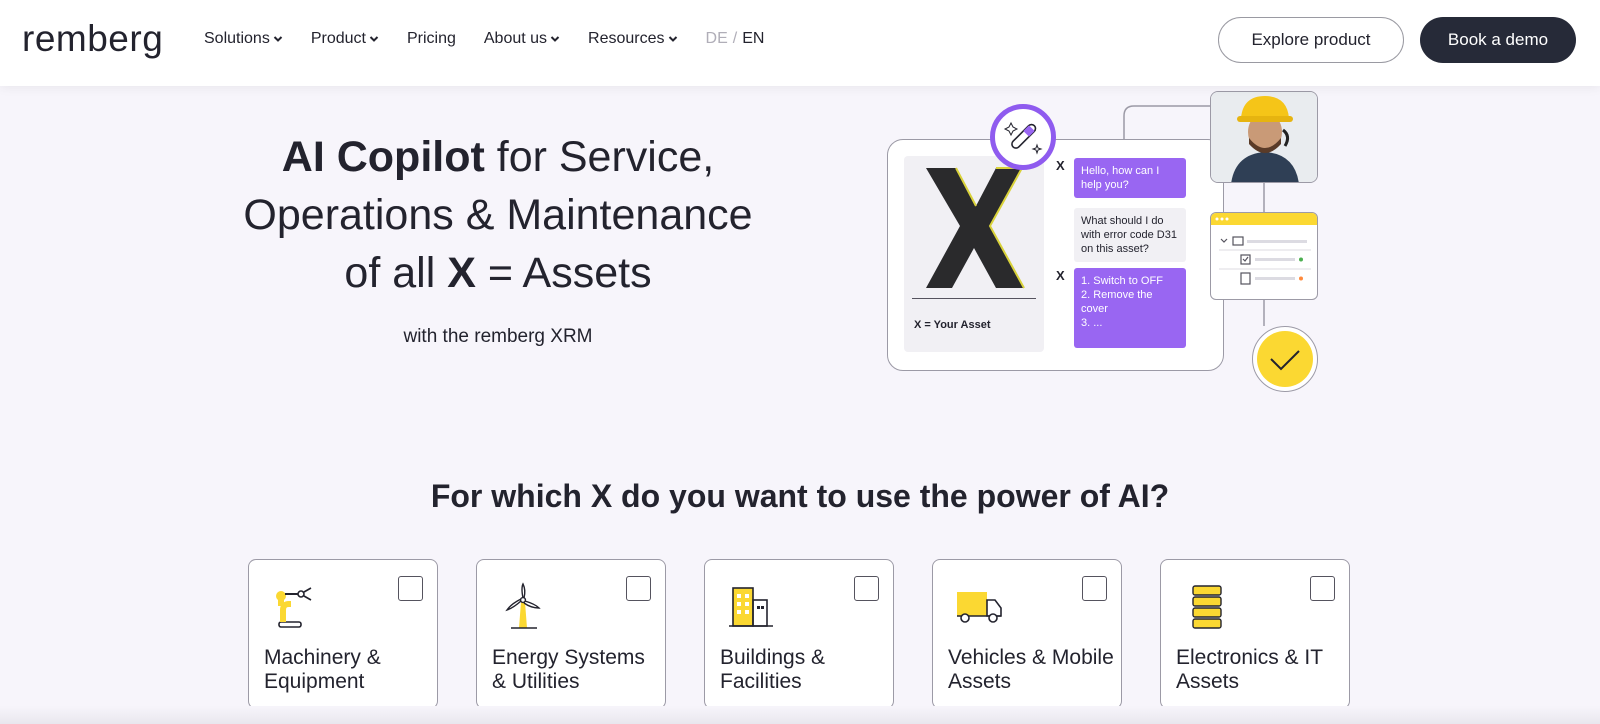 Image resolution: width=1600 pixels, height=724 pixels. What do you see at coordinates (92, 39) in the screenshot?
I see `remberg-logo: remberg` at bounding box center [92, 39].